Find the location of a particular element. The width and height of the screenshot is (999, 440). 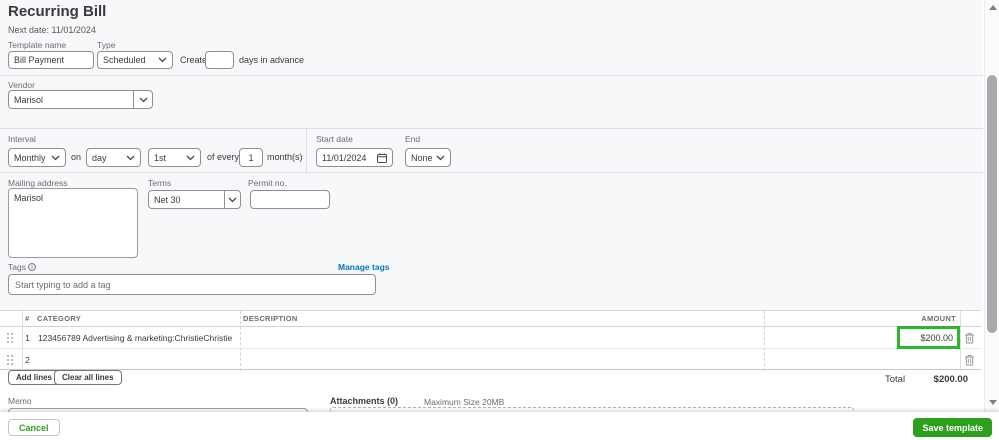

start-date-value: 11/01/2024 is located at coordinates (344, 157).